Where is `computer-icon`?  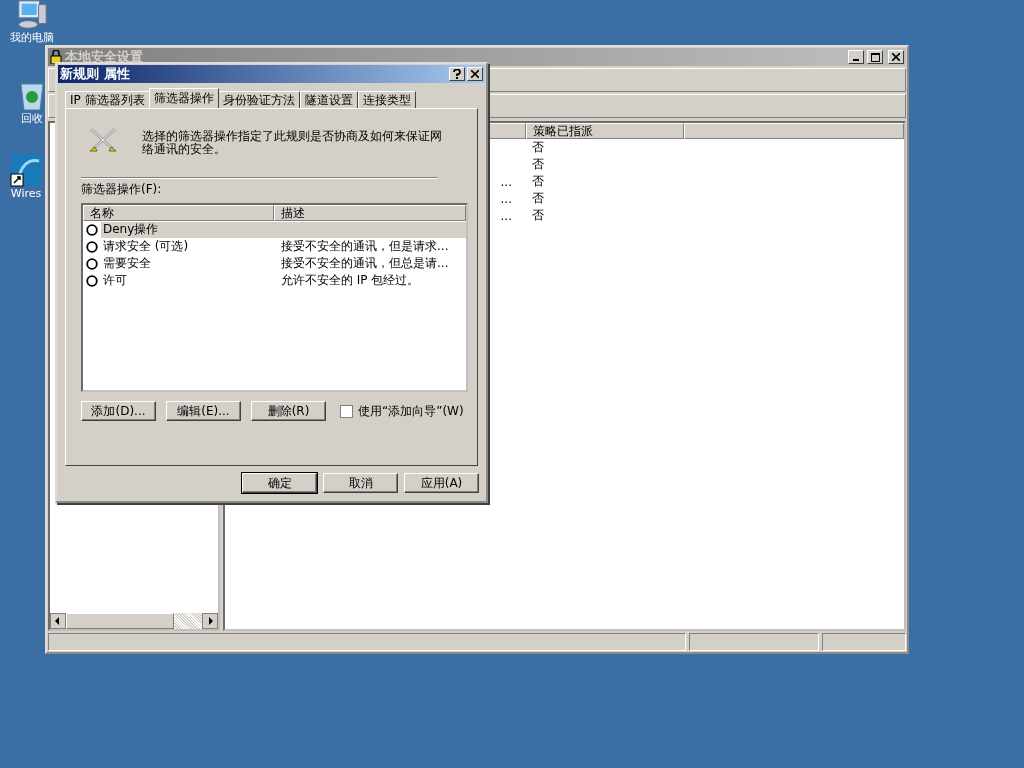
computer-icon is located at coordinates (32, 15).